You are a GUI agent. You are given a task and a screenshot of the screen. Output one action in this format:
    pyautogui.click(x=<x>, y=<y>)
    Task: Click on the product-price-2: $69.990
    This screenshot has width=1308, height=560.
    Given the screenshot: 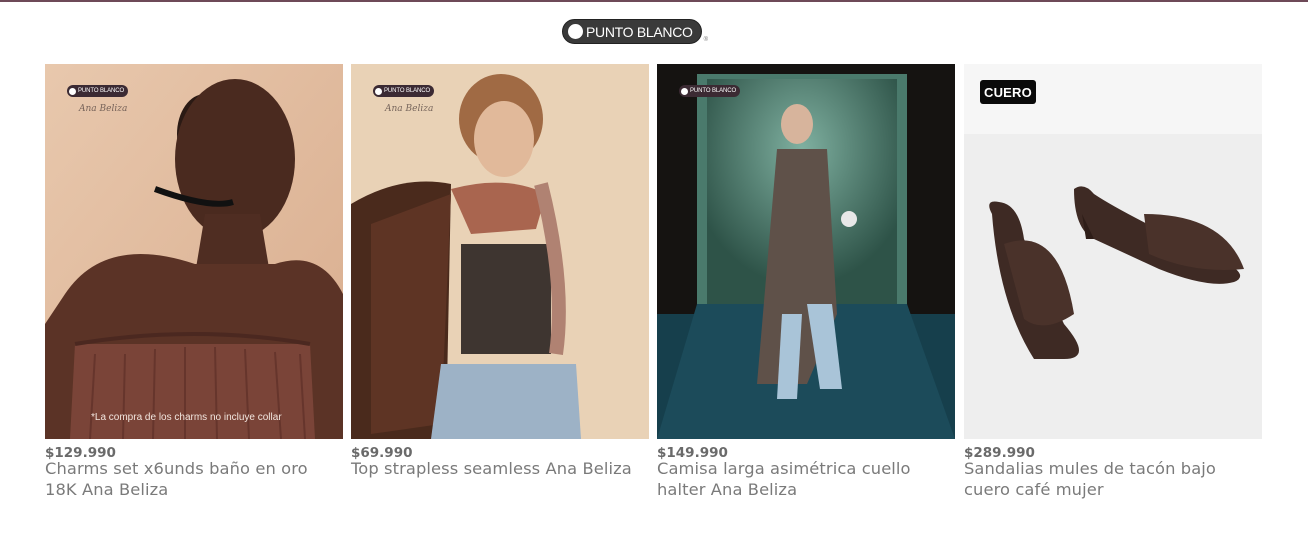 What is the action you would take?
    pyautogui.click(x=382, y=453)
    